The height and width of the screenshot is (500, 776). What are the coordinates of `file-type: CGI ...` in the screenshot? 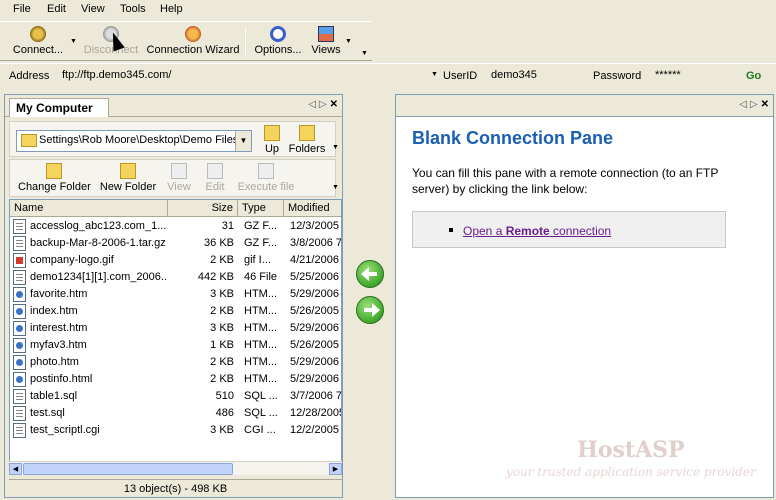 It's located at (260, 430).